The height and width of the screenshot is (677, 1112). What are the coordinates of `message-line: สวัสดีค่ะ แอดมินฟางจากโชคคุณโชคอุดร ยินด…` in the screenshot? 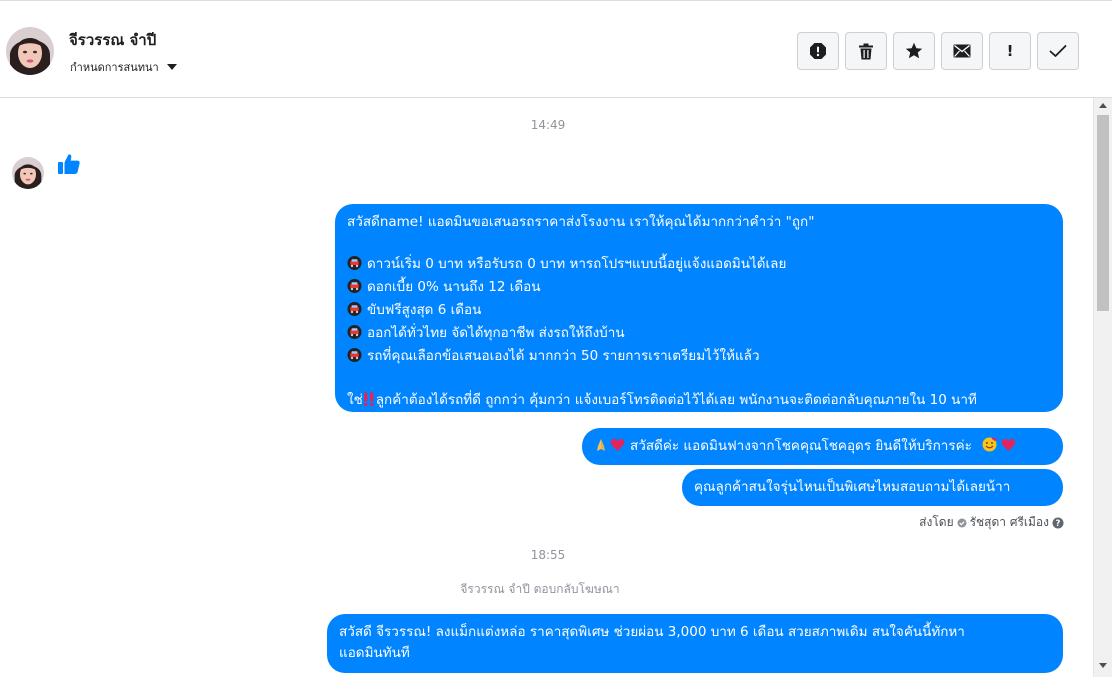 It's located at (822, 447).